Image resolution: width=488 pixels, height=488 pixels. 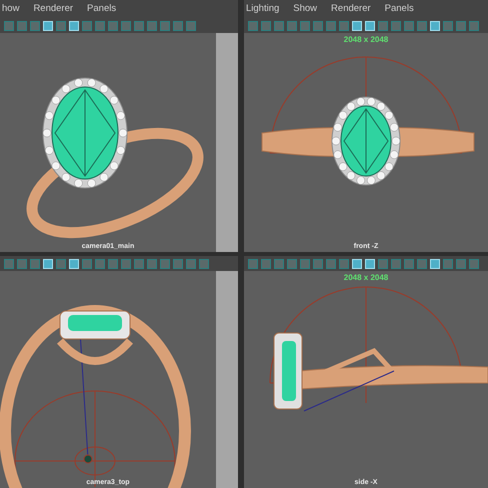 What do you see at coordinates (305, 9) in the screenshot?
I see `menu-item: Show` at bounding box center [305, 9].